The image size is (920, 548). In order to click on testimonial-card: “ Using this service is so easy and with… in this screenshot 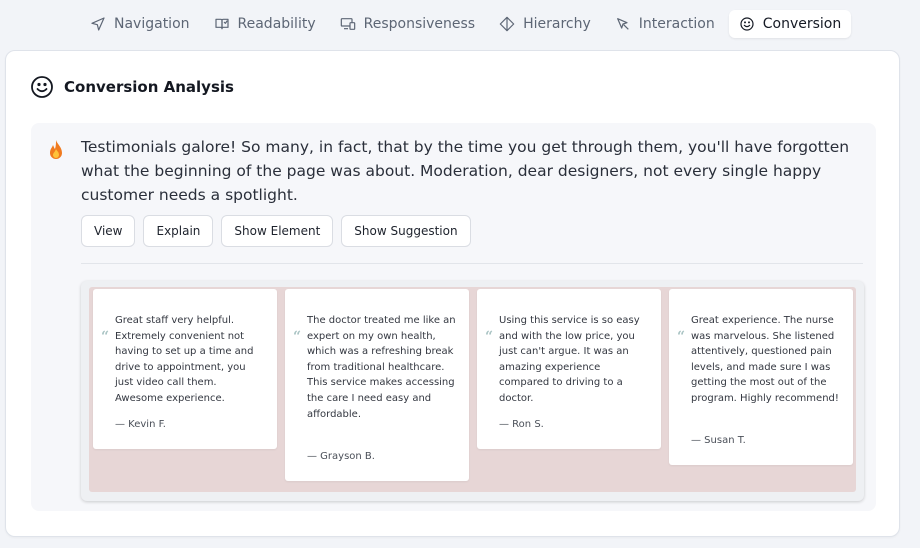, I will do `click(569, 369)`.